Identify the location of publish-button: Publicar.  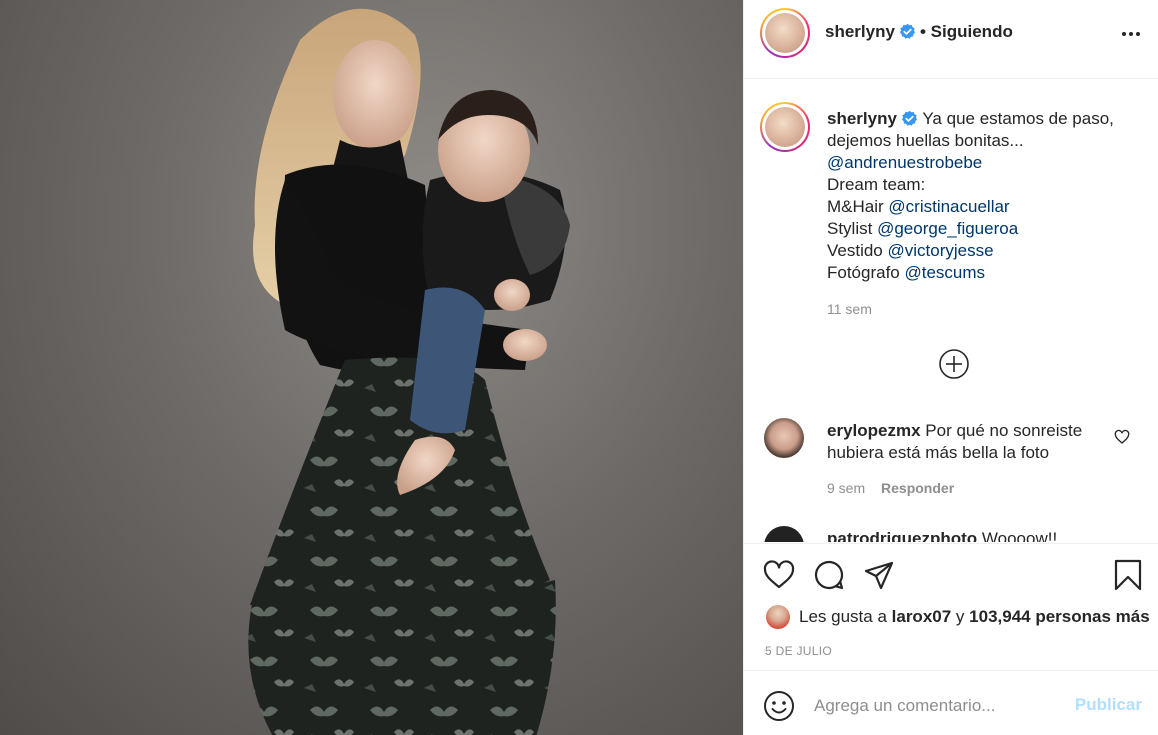
(1108, 705).